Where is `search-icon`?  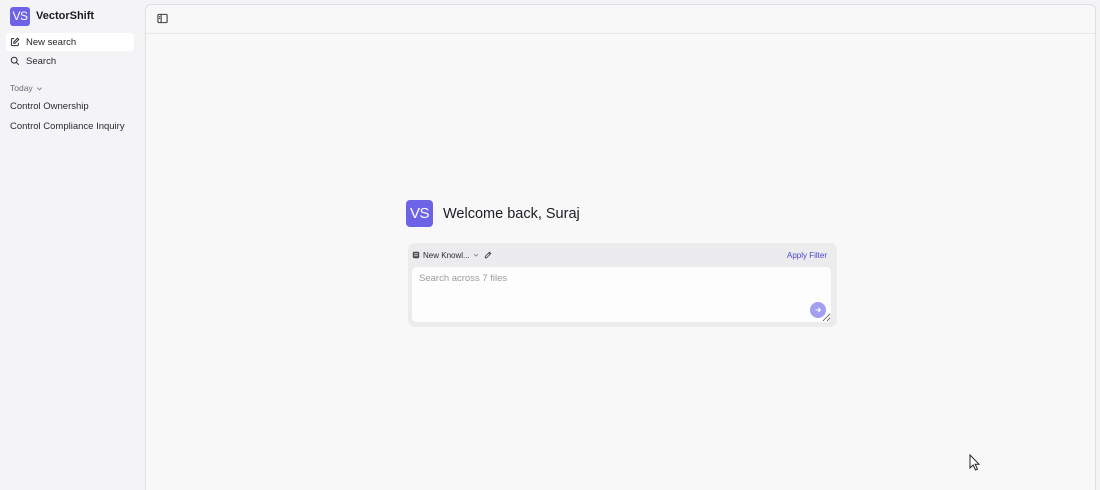
search-icon is located at coordinates (15, 61).